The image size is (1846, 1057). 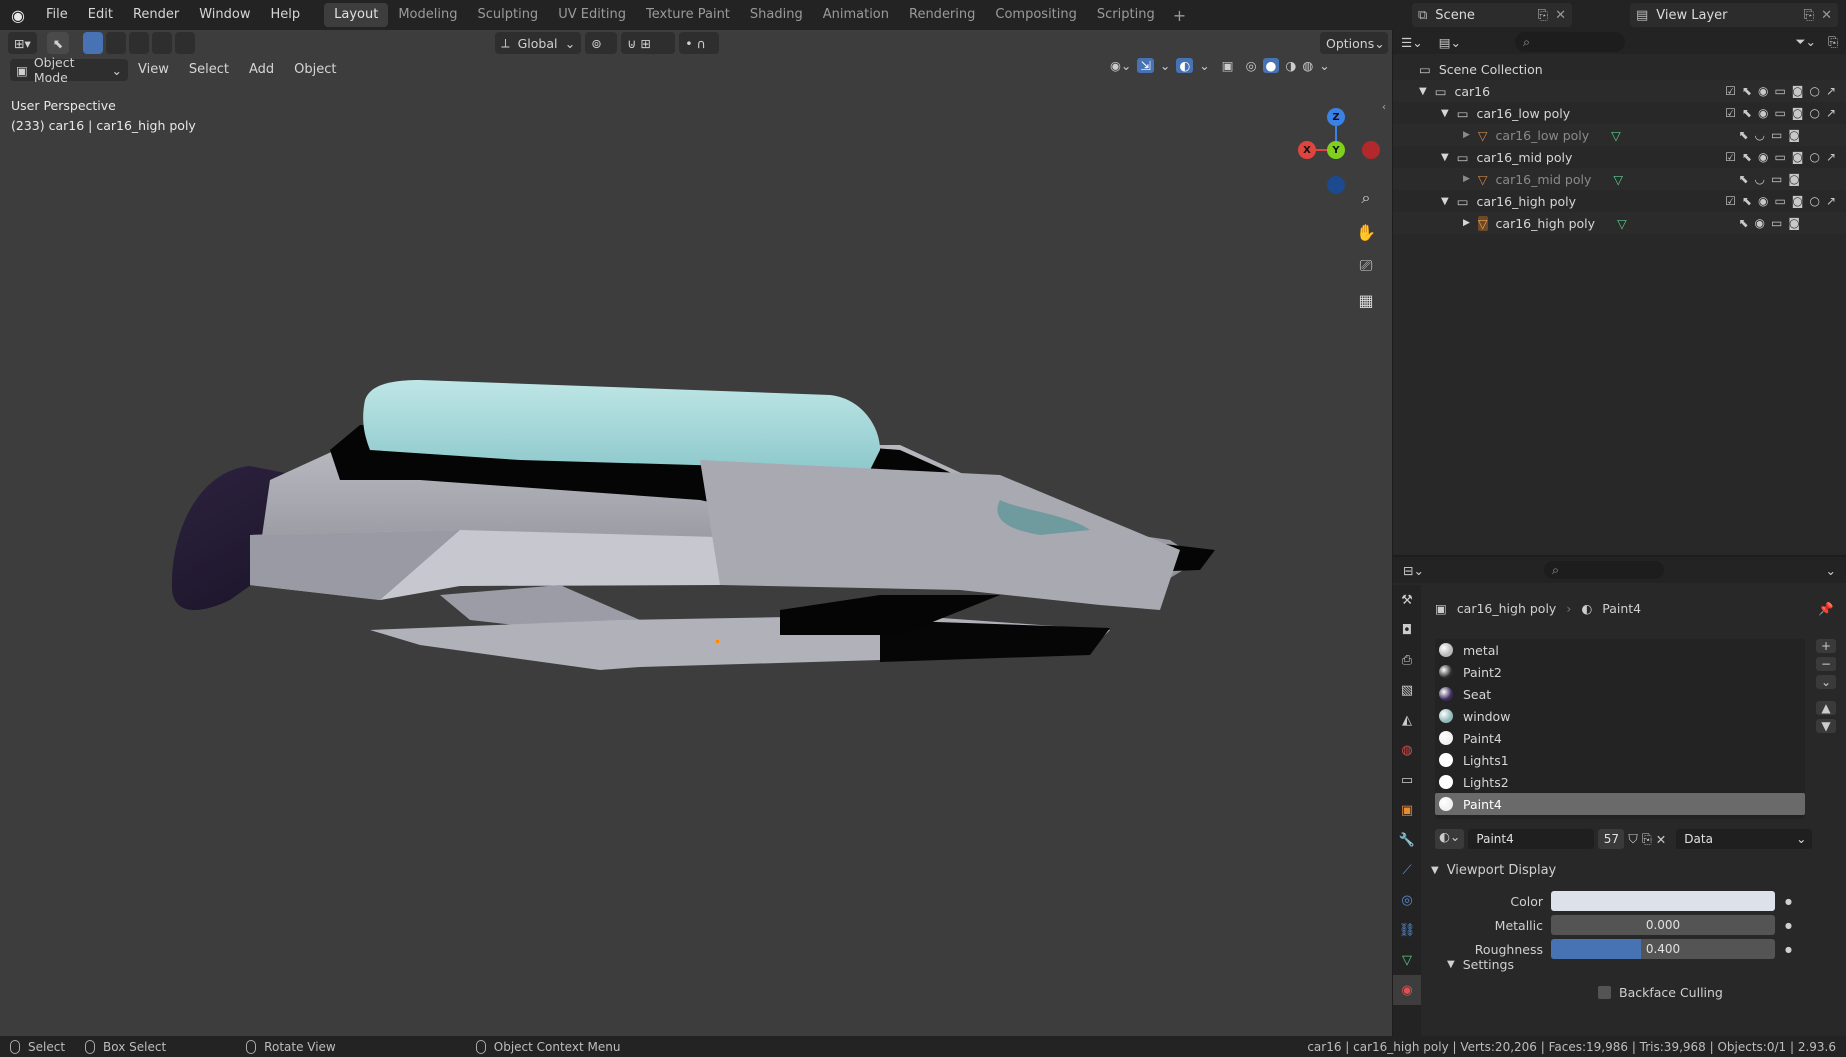 I want to click on viewport-display-panel-header: ▼ Viewport Display, so click(x=1493, y=870).